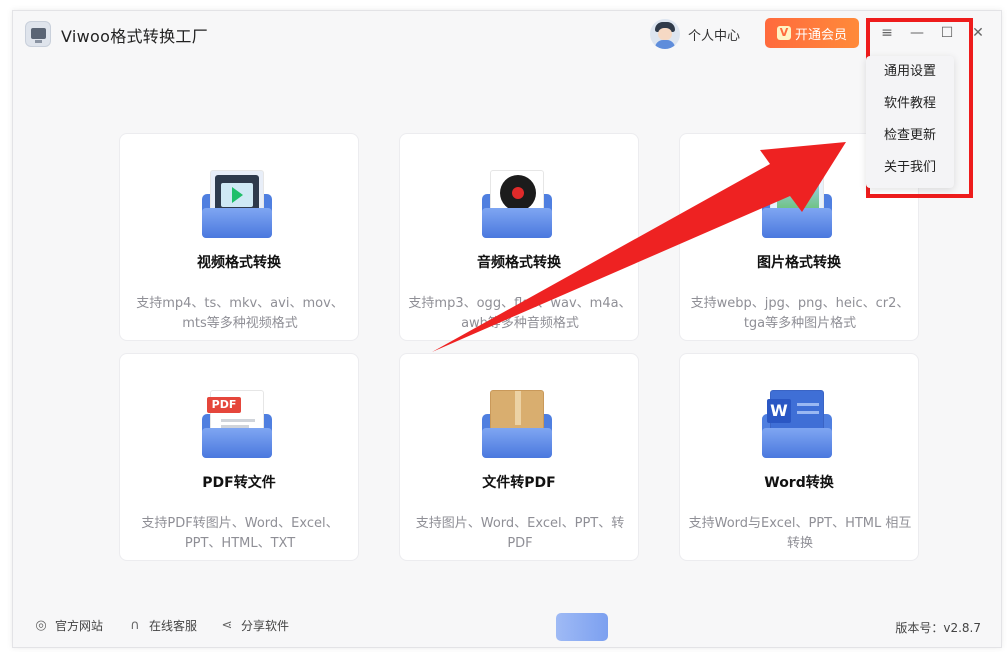 The image size is (1008, 652). Describe the element at coordinates (799, 263) in the screenshot. I see `card-title: 图片格式转换` at that location.